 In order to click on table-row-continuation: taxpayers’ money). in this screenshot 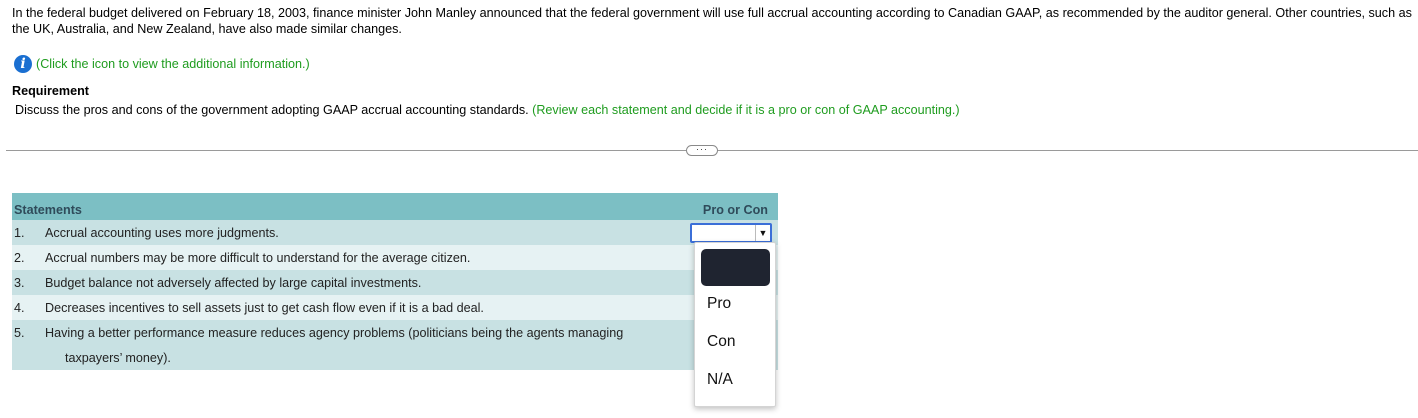, I will do `click(395, 357)`.